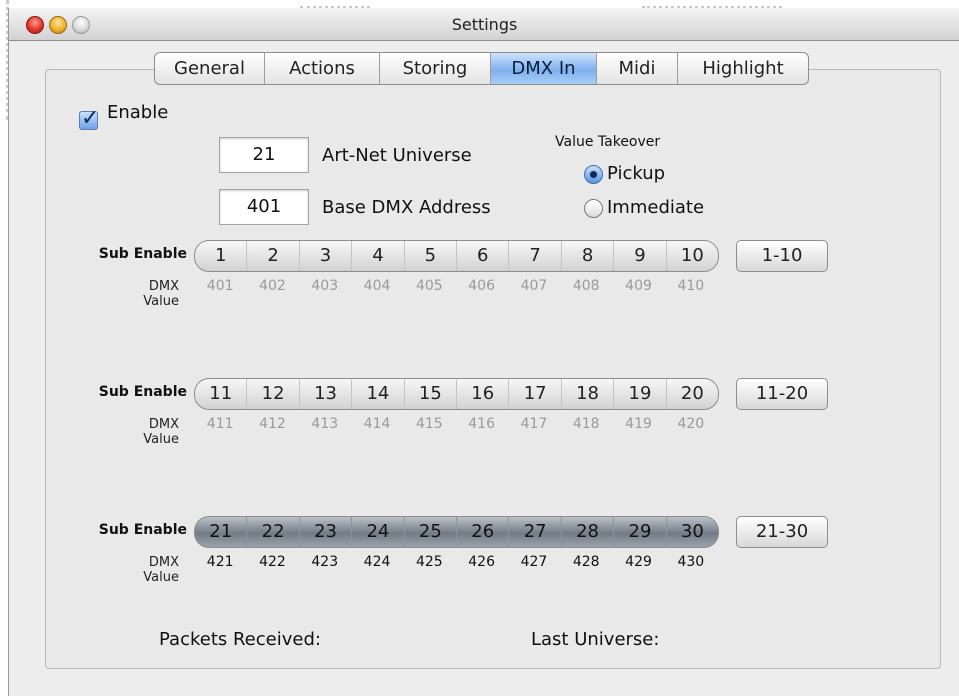 This screenshot has width=959, height=696. What do you see at coordinates (326, 256) in the screenshot?
I see `sub-3-button: 3` at bounding box center [326, 256].